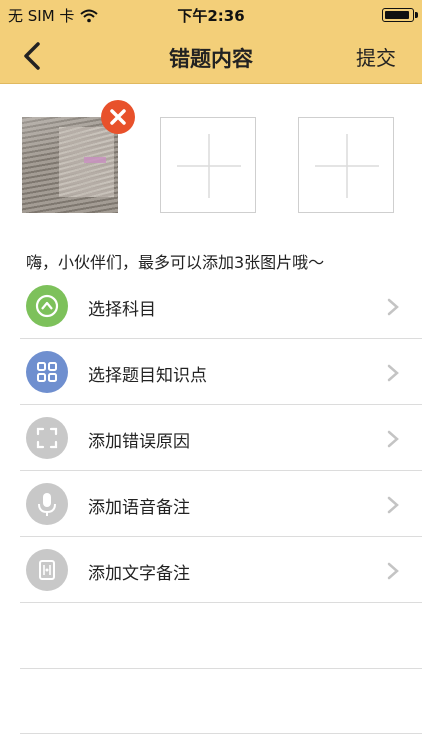  I want to click on delete-photo-button, so click(118, 117).